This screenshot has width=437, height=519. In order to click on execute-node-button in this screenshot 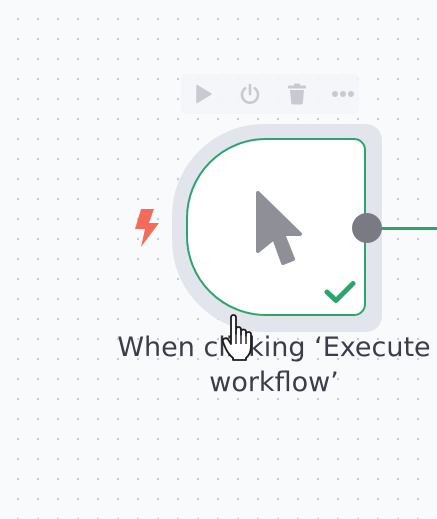, I will do `click(203, 94)`.